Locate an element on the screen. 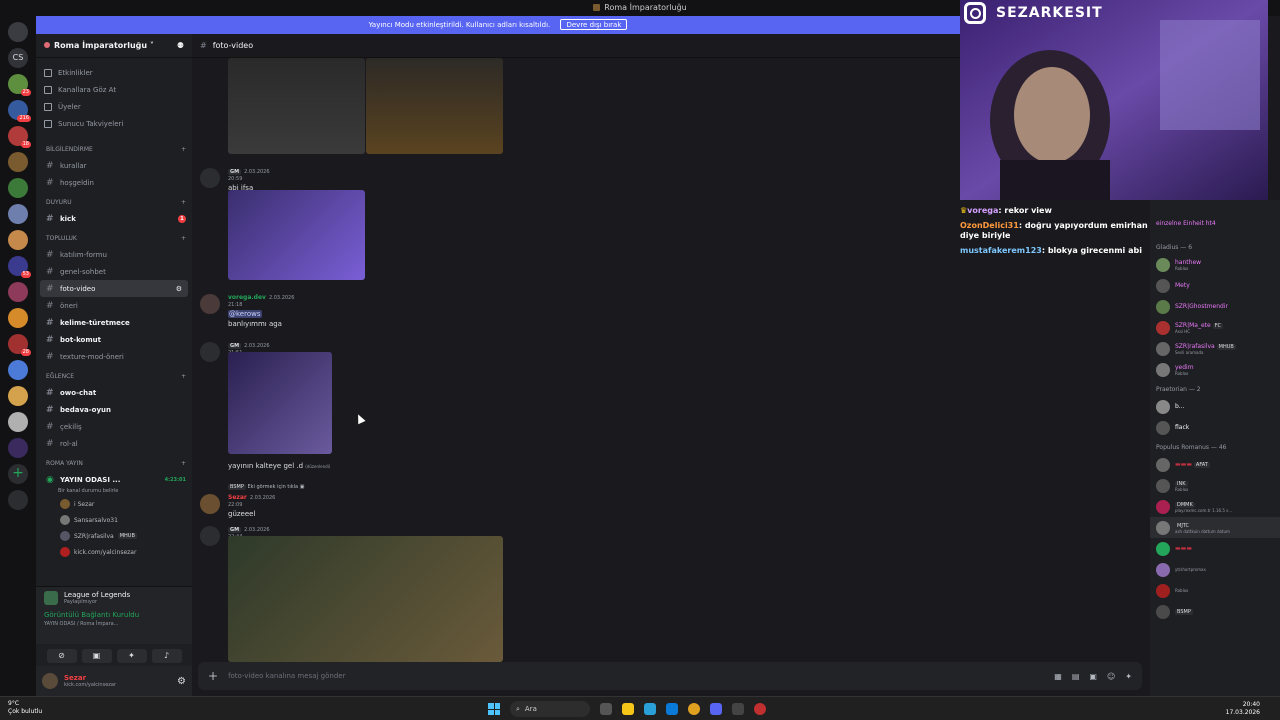 This screenshot has width=1280, height=720. server-icon: 28 is located at coordinates (19, 345).